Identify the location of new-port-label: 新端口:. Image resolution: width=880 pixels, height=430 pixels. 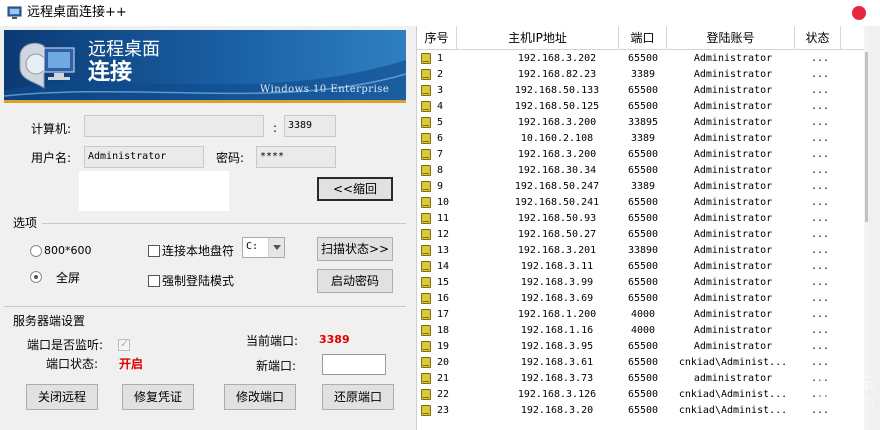
(276, 366).